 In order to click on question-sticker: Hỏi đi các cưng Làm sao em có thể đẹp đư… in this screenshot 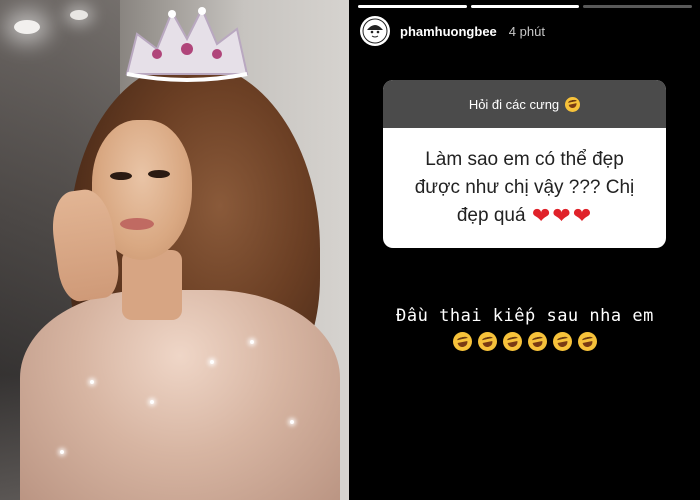, I will do `click(524, 164)`.